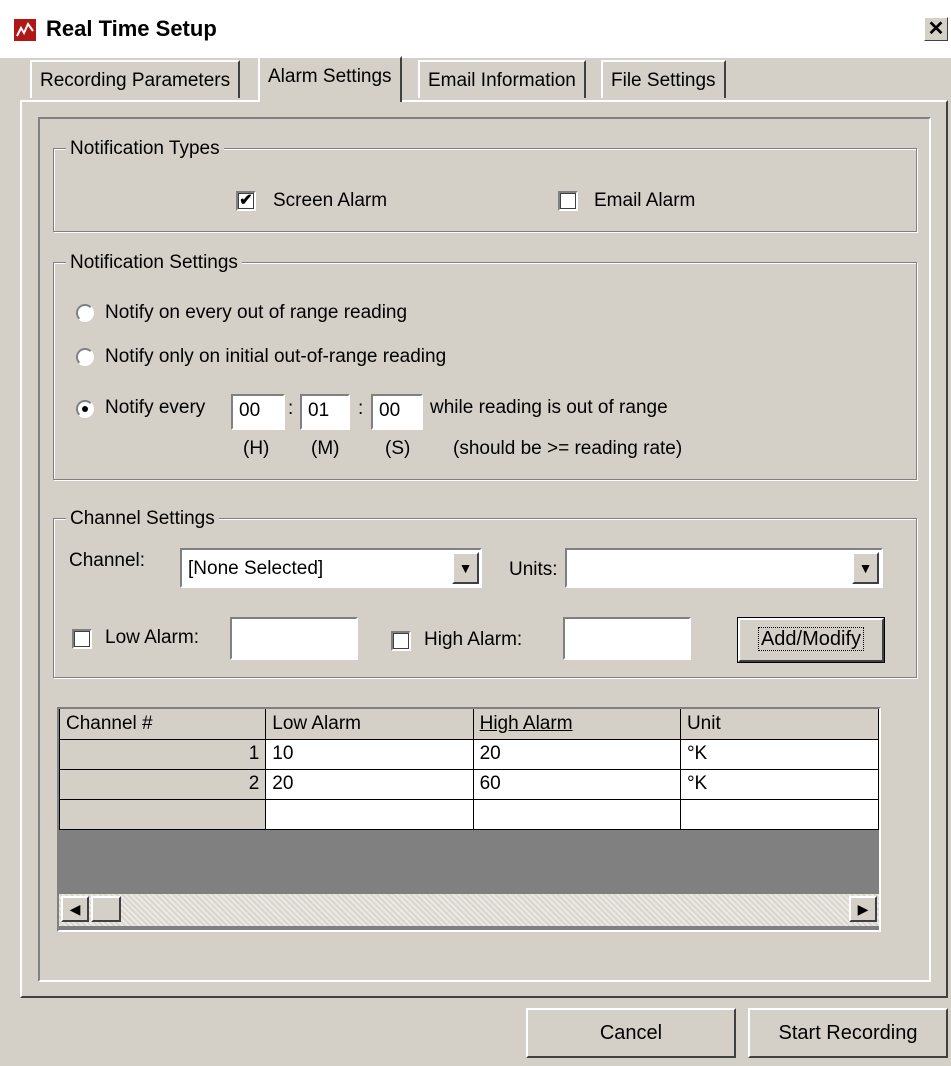 Image resolution: width=951 pixels, height=1066 pixels. Describe the element at coordinates (475, 29) in the screenshot. I see `title-bar: Real Time Setup ✕` at that location.